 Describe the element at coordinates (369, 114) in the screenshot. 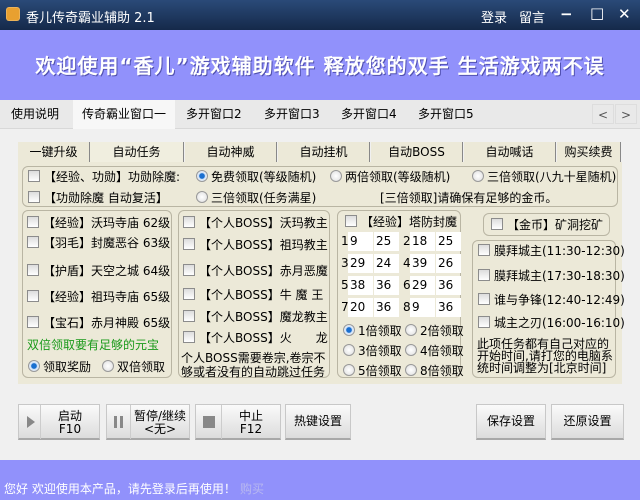

I see `tab-4: 多开窗口4` at that location.